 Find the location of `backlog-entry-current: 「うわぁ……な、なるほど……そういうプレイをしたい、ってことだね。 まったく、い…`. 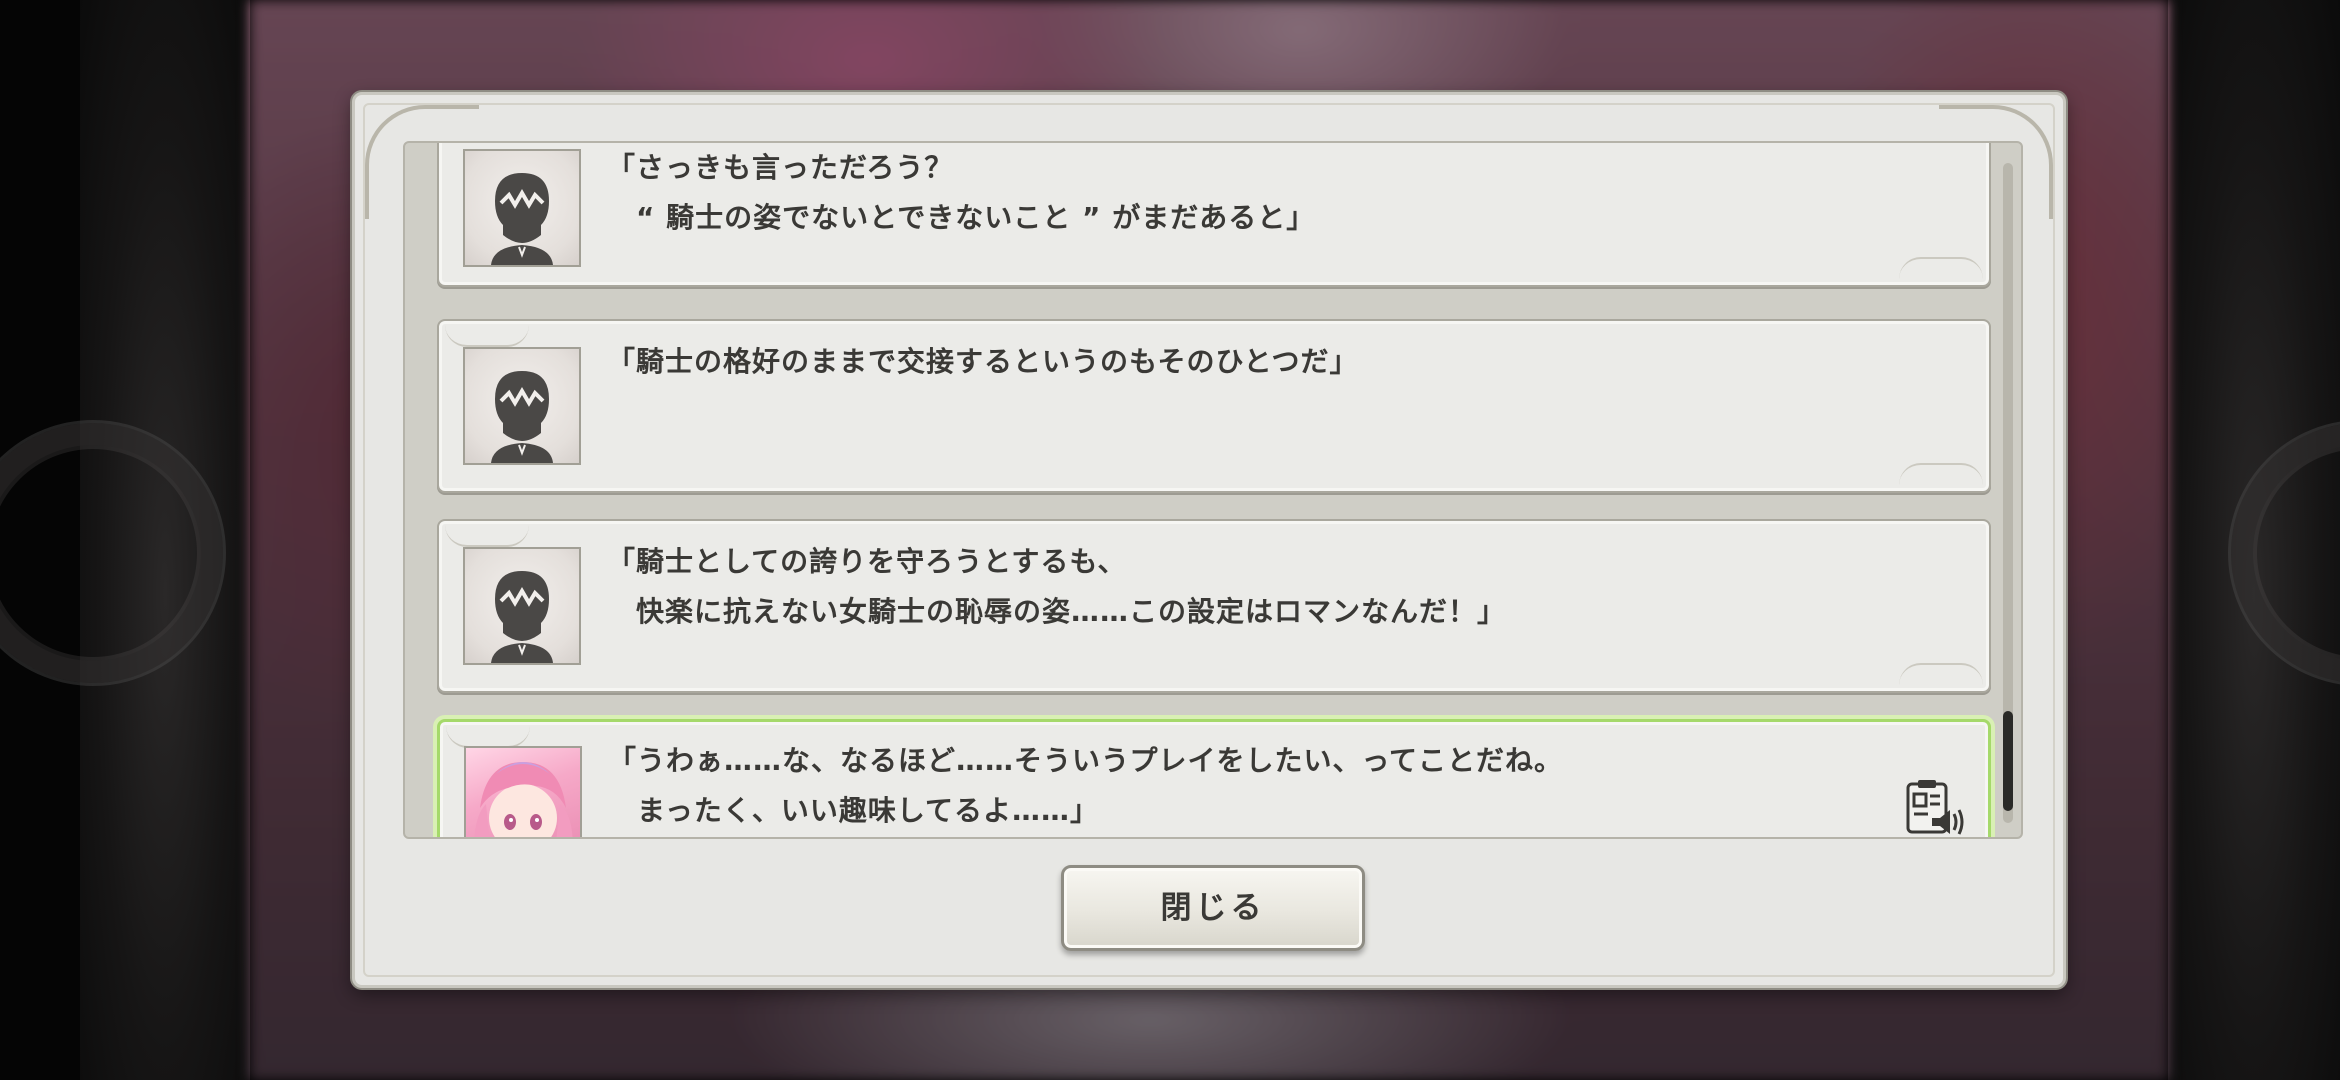

backlog-entry-current: 「うわぁ……な、なるほど……そういうプレイをしたい、ってことだね。 まったく、い… is located at coordinates (1214, 778).